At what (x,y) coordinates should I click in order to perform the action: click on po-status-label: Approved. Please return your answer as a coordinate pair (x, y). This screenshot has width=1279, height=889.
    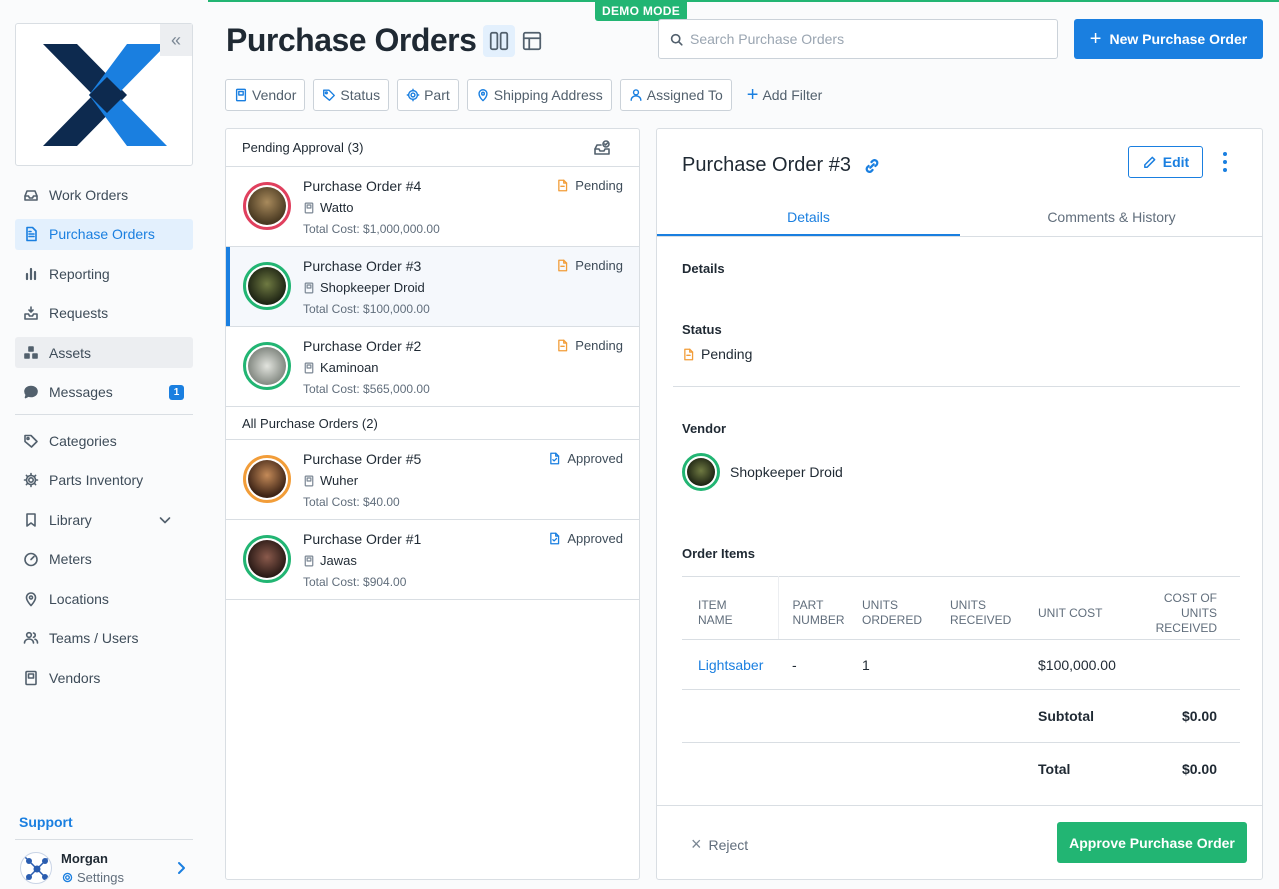
    Looking at the image, I should click on (595, 458).